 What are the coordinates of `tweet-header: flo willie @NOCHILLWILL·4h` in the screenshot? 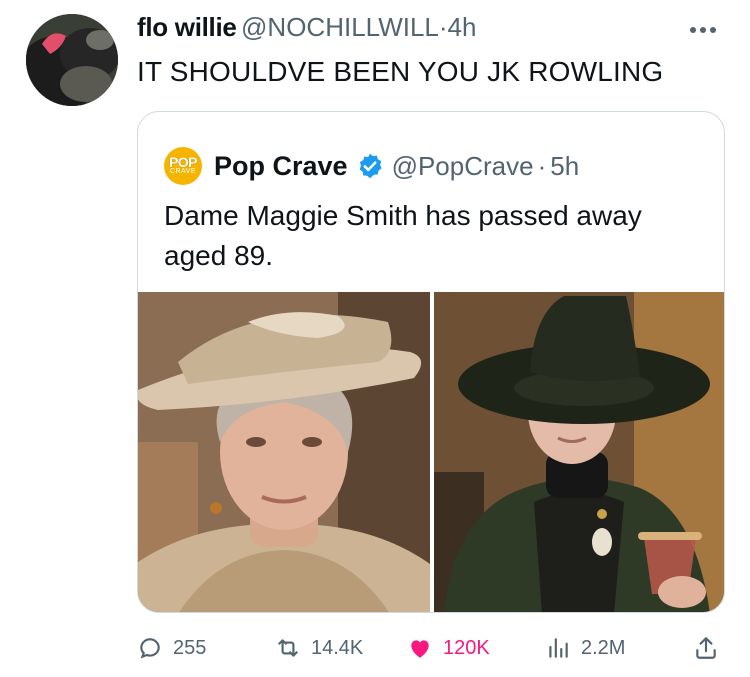 It's located at (432, 30).